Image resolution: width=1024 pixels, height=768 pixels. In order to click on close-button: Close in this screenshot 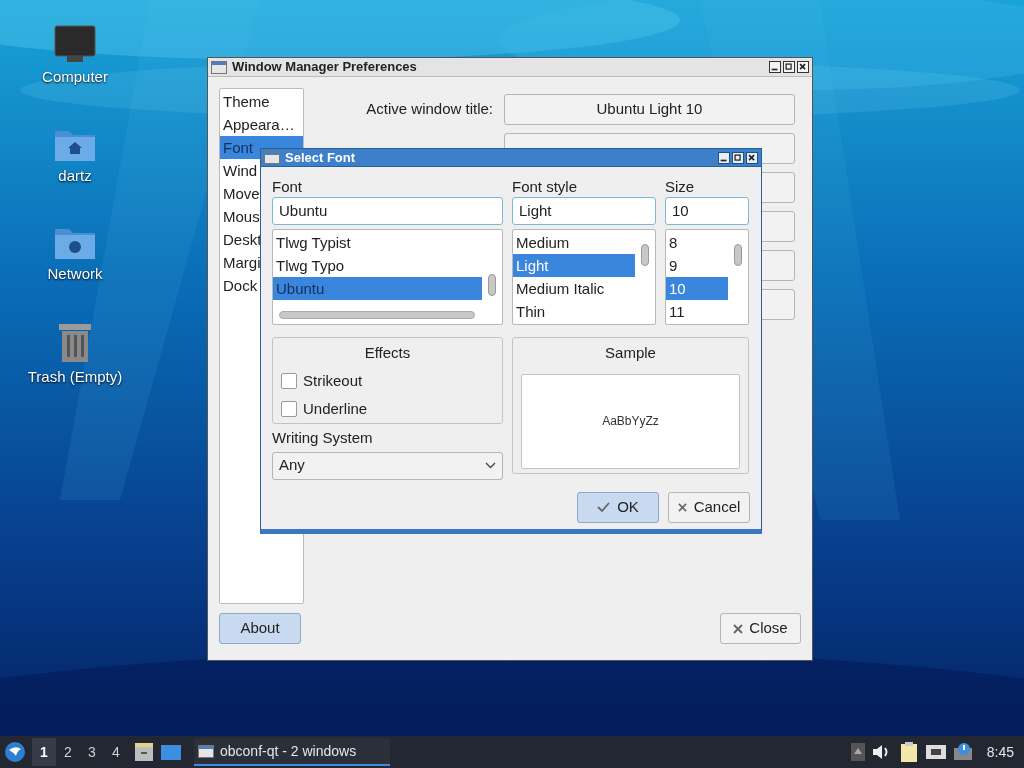, I will do `click(760, 628)`.